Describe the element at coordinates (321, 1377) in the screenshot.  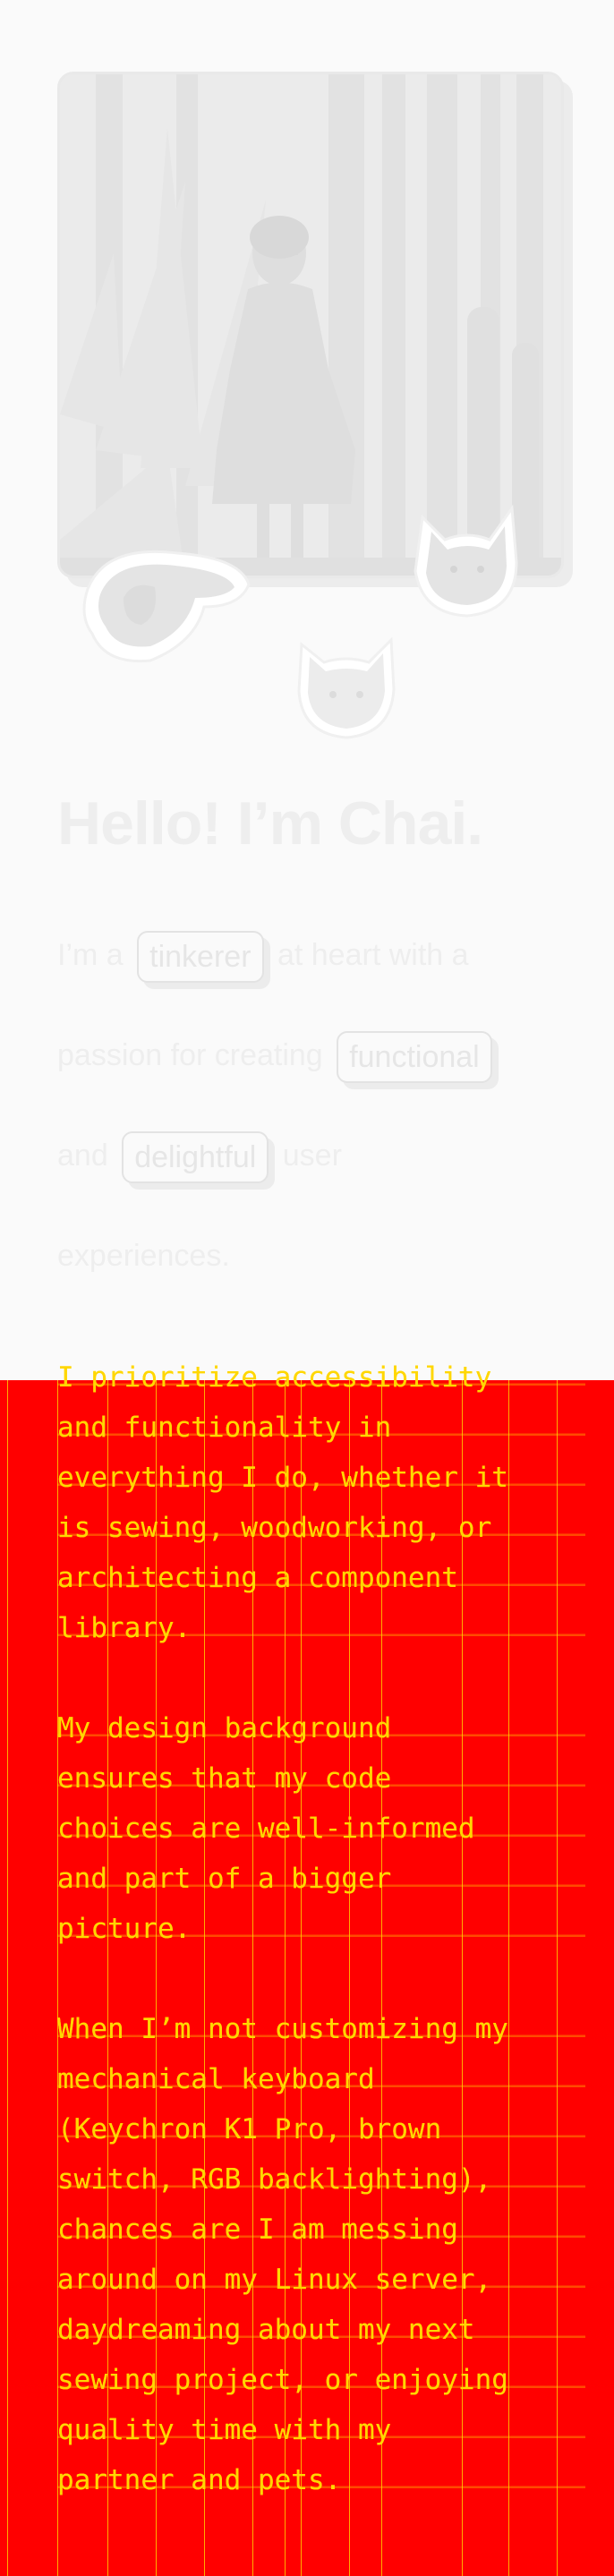
I see `bio-line: I prioritize accessibility` at that location.